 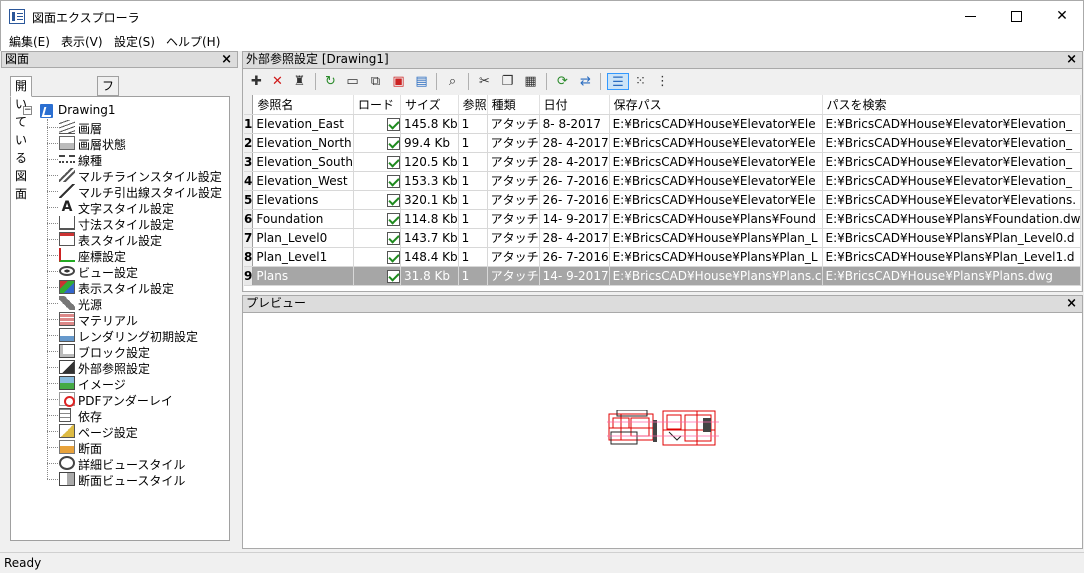 What do you see at coordinates (377, 105) in the screenshot?
I see `col-header-load: ロード` at bounding box center [377, 105].